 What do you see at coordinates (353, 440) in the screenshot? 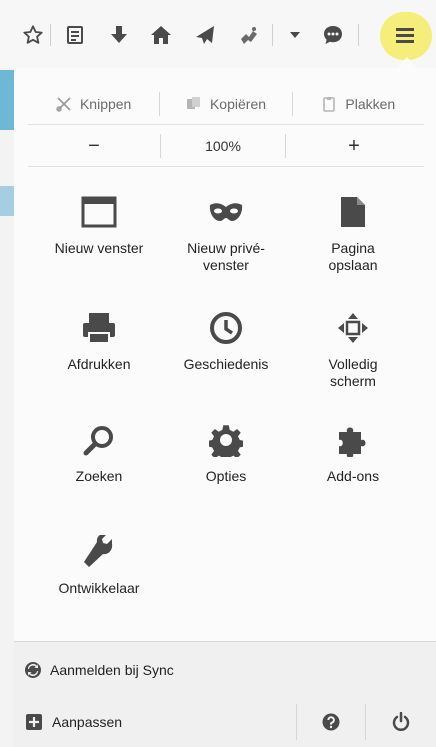
I see `puzzle-icon` at bounding box center [353, 440].